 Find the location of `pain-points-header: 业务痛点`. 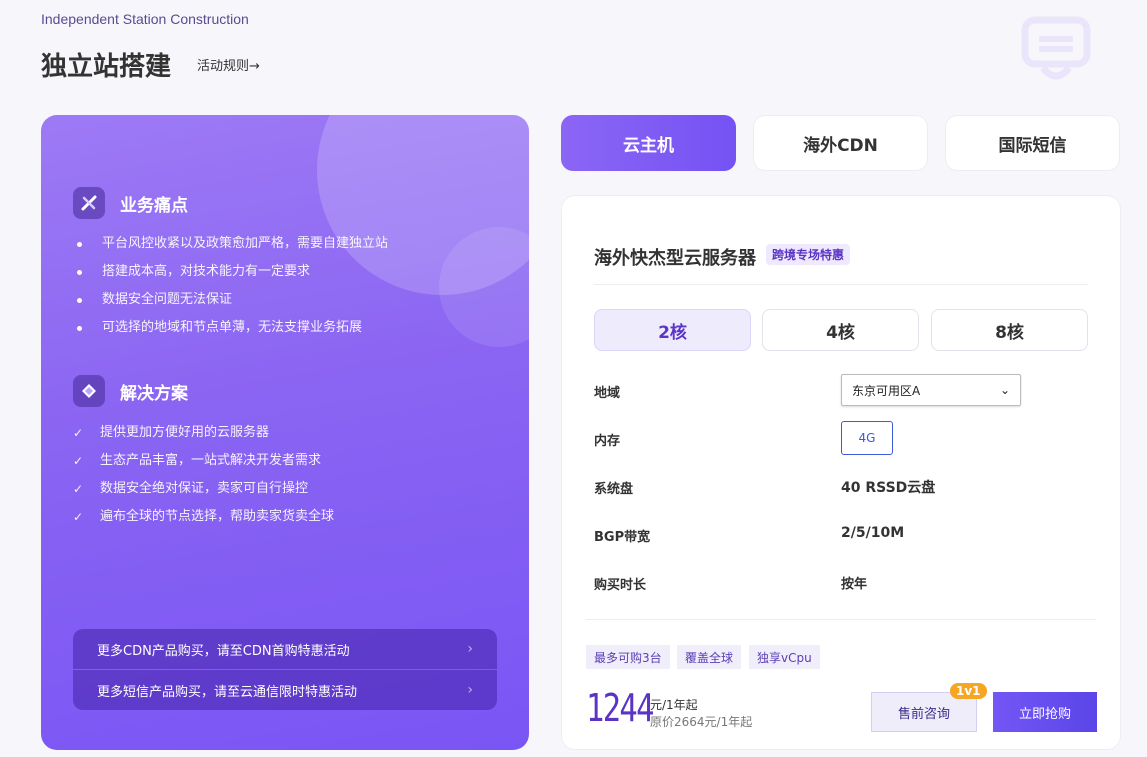

pain-points-header: 业务痛点 is located at coordinates (130, 203).